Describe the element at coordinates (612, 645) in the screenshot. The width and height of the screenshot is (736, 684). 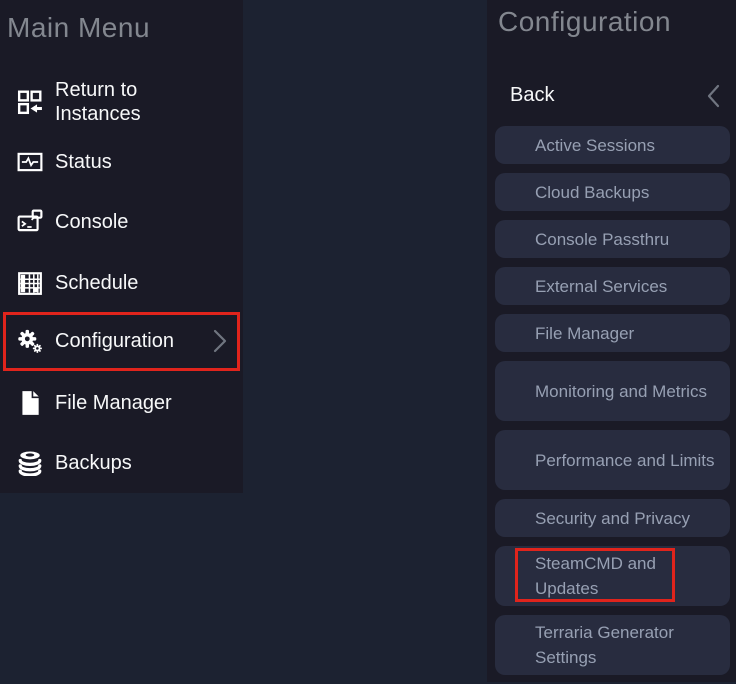
I see `config-option-terraria-generator-settings: Terraria Generator Settings` at that location.